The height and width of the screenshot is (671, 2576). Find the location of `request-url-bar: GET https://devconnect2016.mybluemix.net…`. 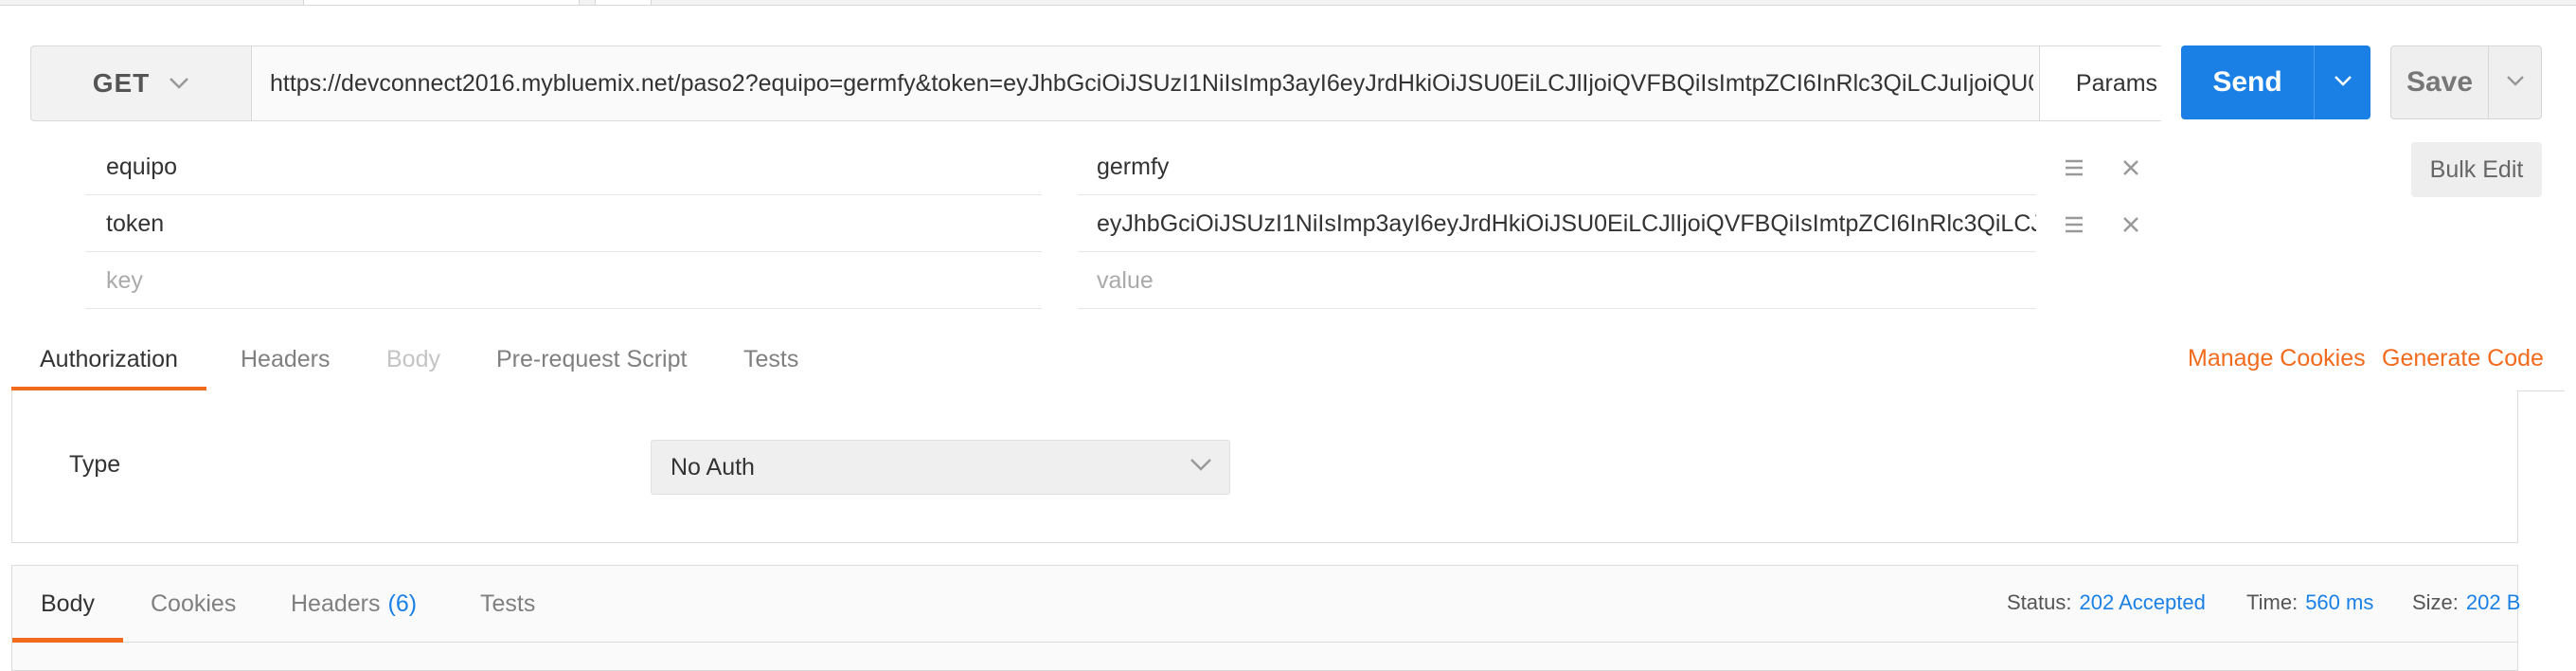

request-url-bar: GET https://devconnect2016.mybluemix.net… is located at coordinates (1111, 83).